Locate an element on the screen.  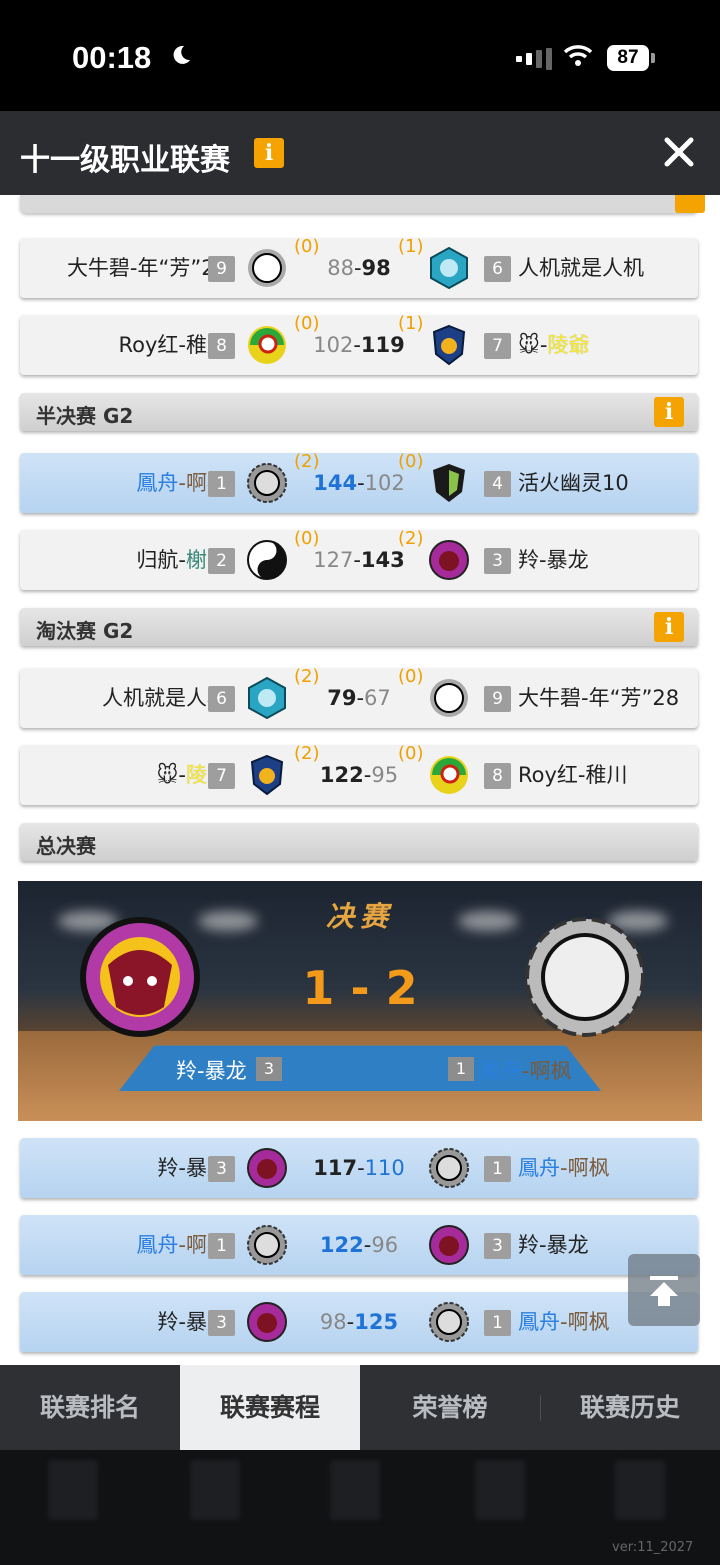
cellular-signal-icon is located at coordinates (534, 59).